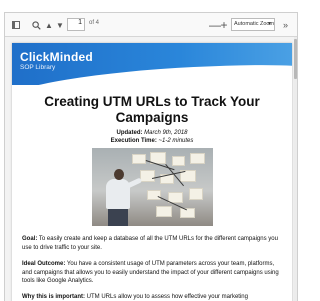 The image size is (320, 301). What do you see at coordinates (295, 59) in the screenshot?
I see `scrollbar-thumb` at bounding box center [295, 59].